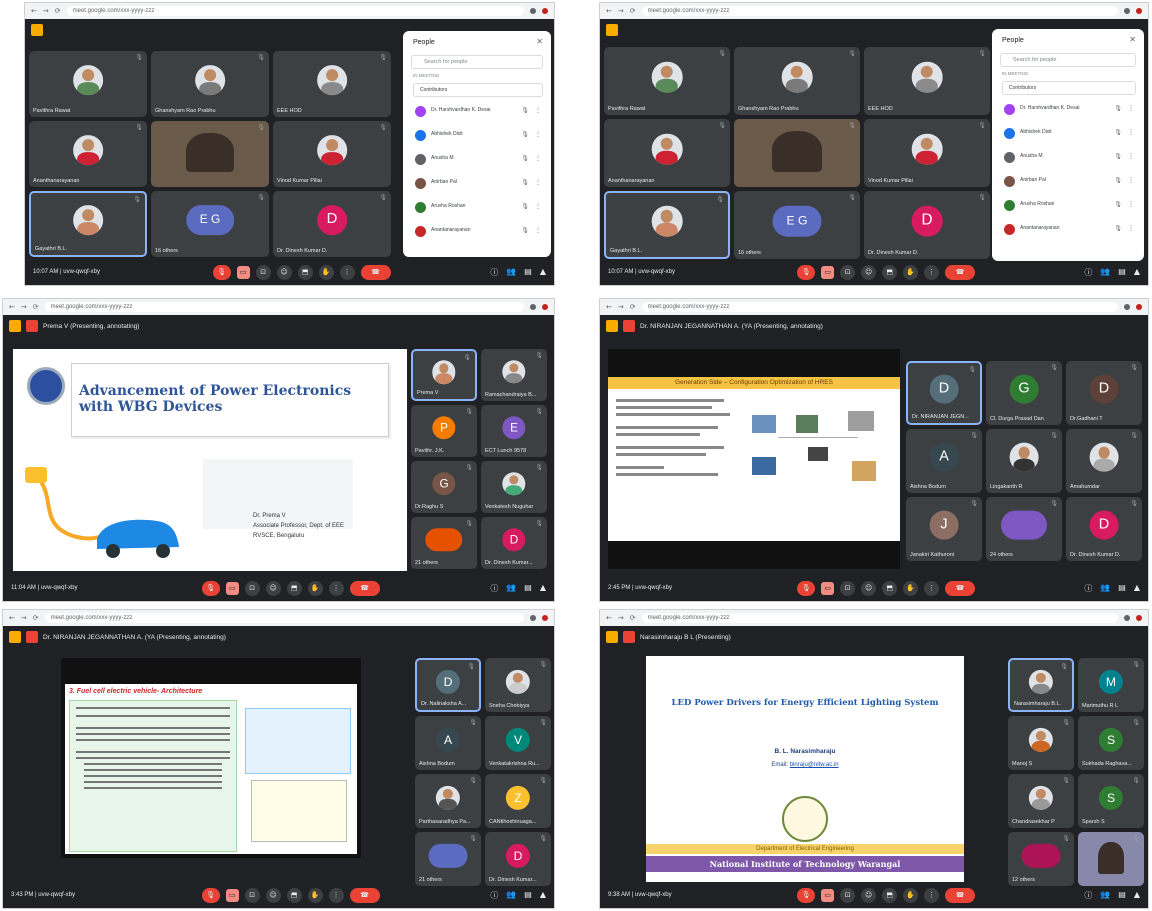 This screenshot has height=911, width=1152. Describe the element at coordinates (828, 272) in the screenshot. I see `camera-button: ▭` at that location.